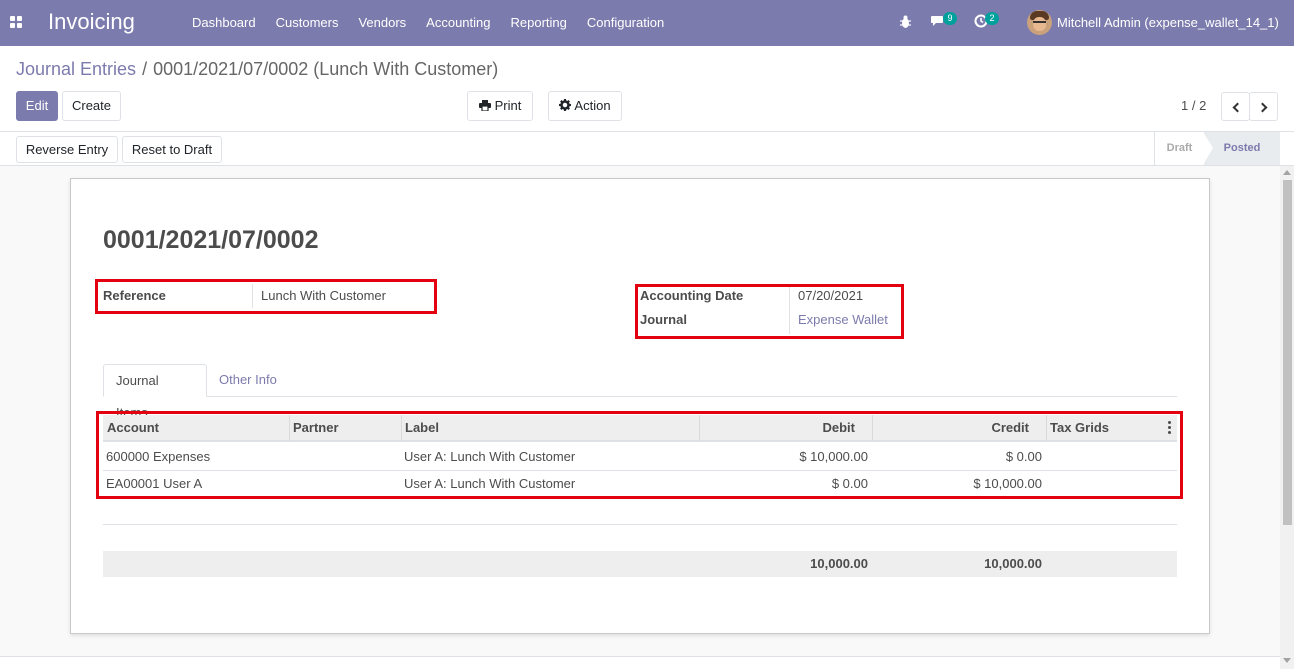  I want to click on user-avatar, so click(1039, 22).